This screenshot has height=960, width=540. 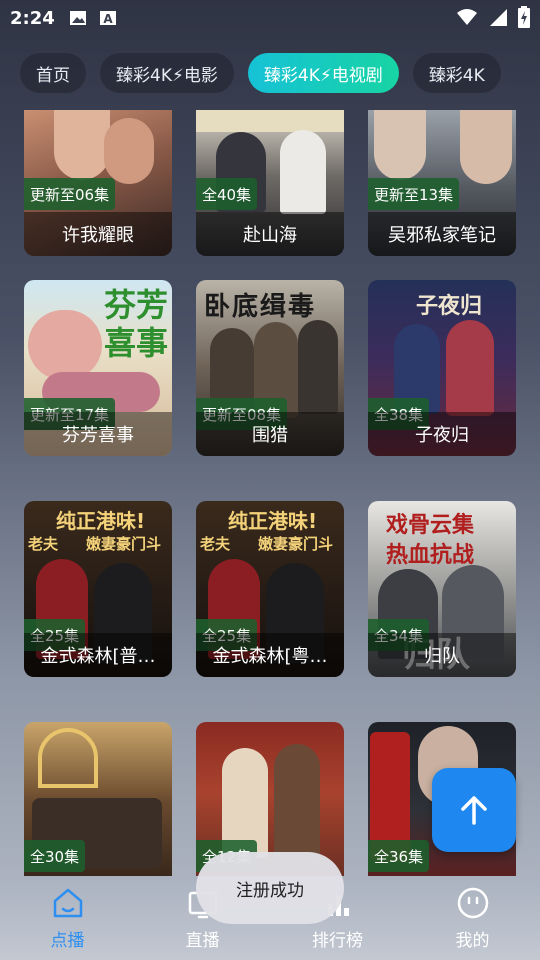 I want to click on series-card: 戏骨云集 热血抗战 归队 全34集 归队, so click(x=442, y=589).